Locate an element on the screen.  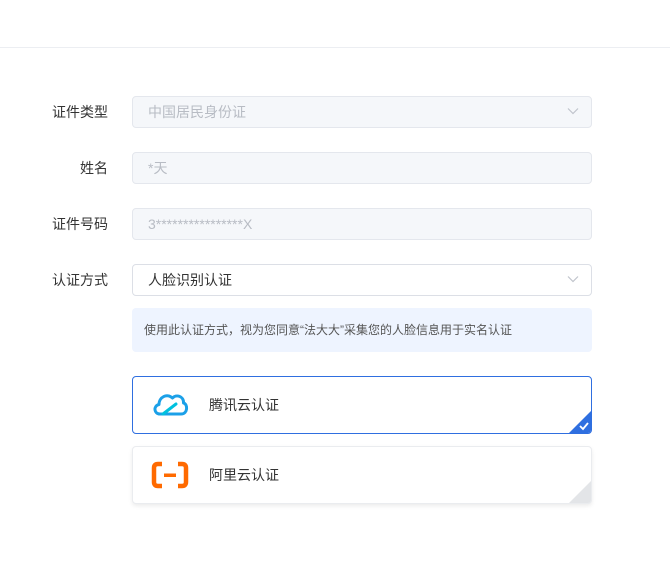
consent-notice: 使用此认证方式，视为您同意“法大大”采集您的人脸信息用于实名认证 is located at coordinates (362, 330).